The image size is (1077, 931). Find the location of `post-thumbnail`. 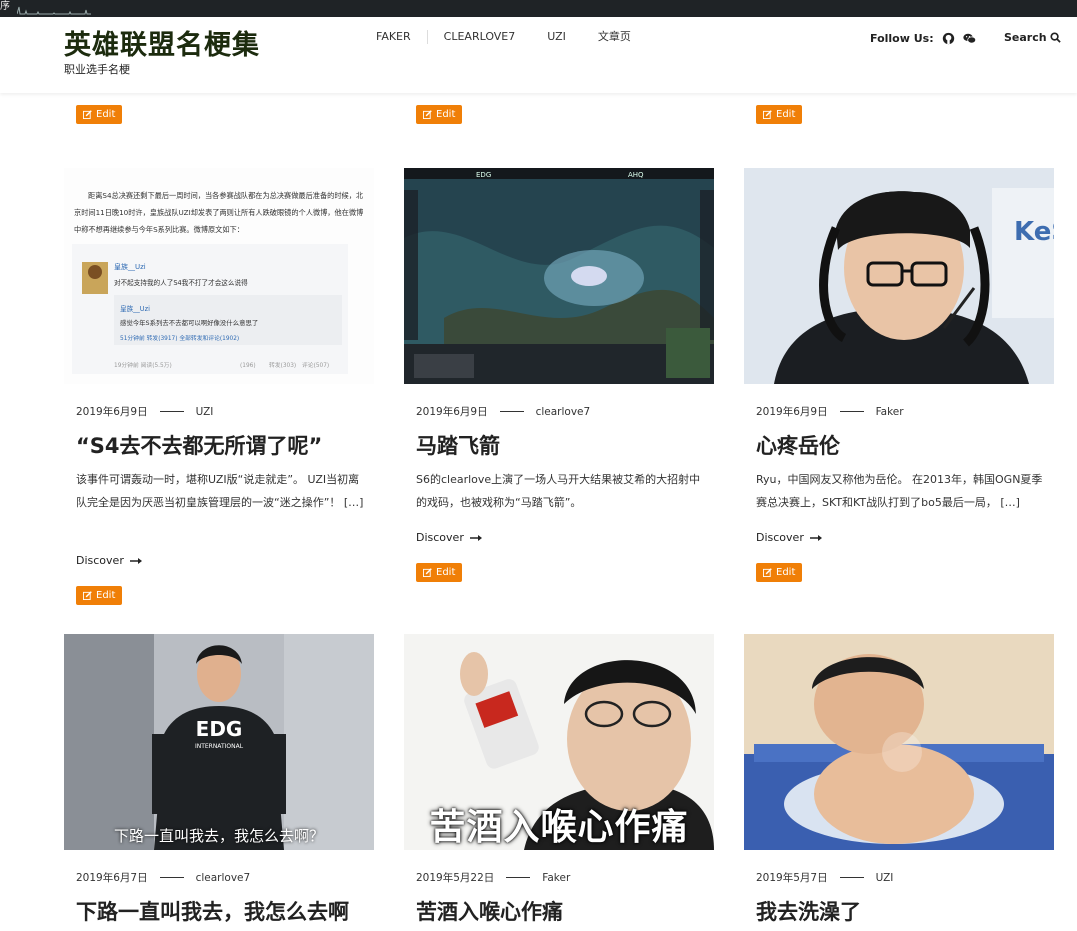

post-thumbnail is located at coordinates (899, 742).